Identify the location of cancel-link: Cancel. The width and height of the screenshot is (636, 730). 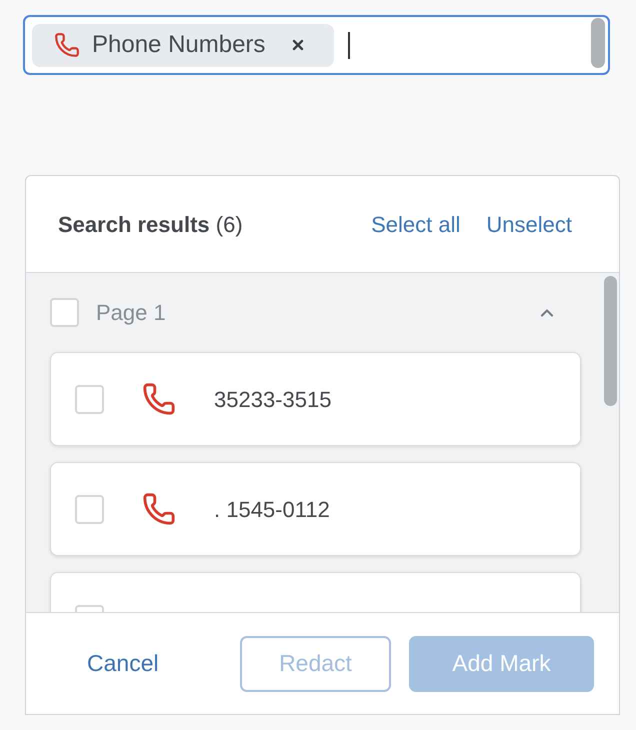
(123, 663).